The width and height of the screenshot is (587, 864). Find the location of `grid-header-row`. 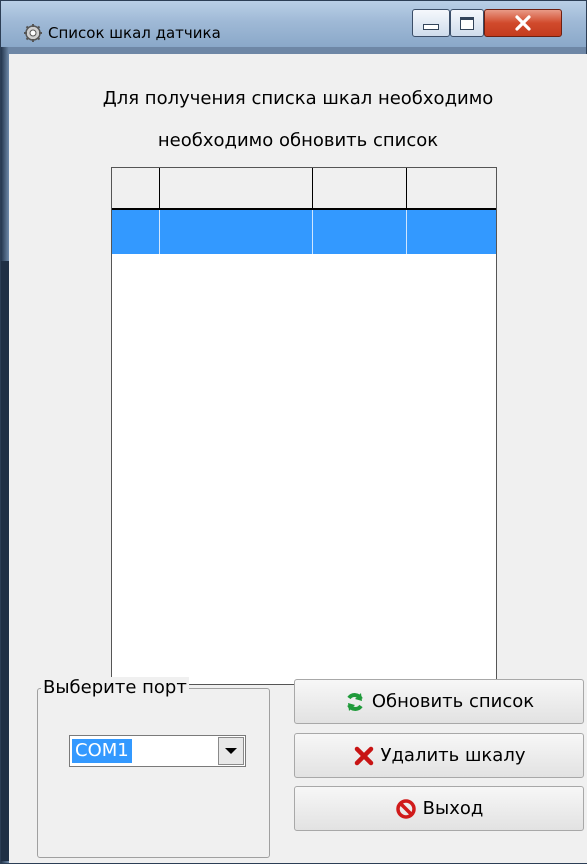

grid-header-row is located at coordinates (304, 189).